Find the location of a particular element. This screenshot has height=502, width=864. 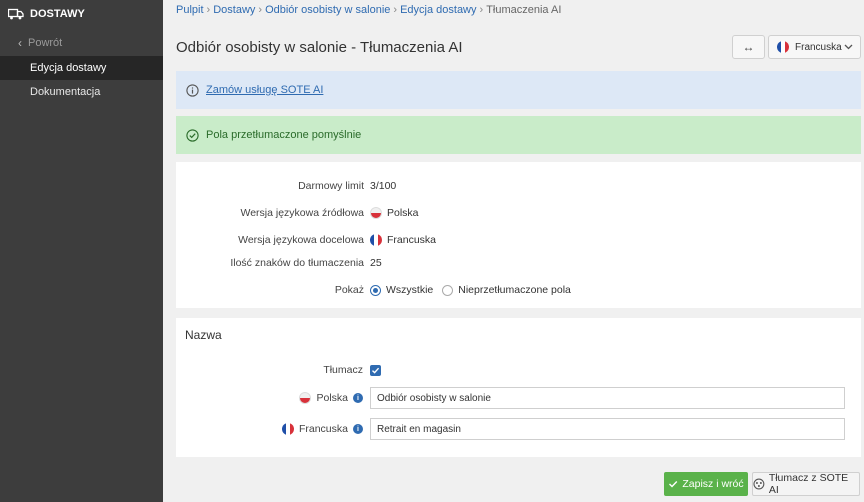

checkmark-icon is located at coordinates (376, 370).